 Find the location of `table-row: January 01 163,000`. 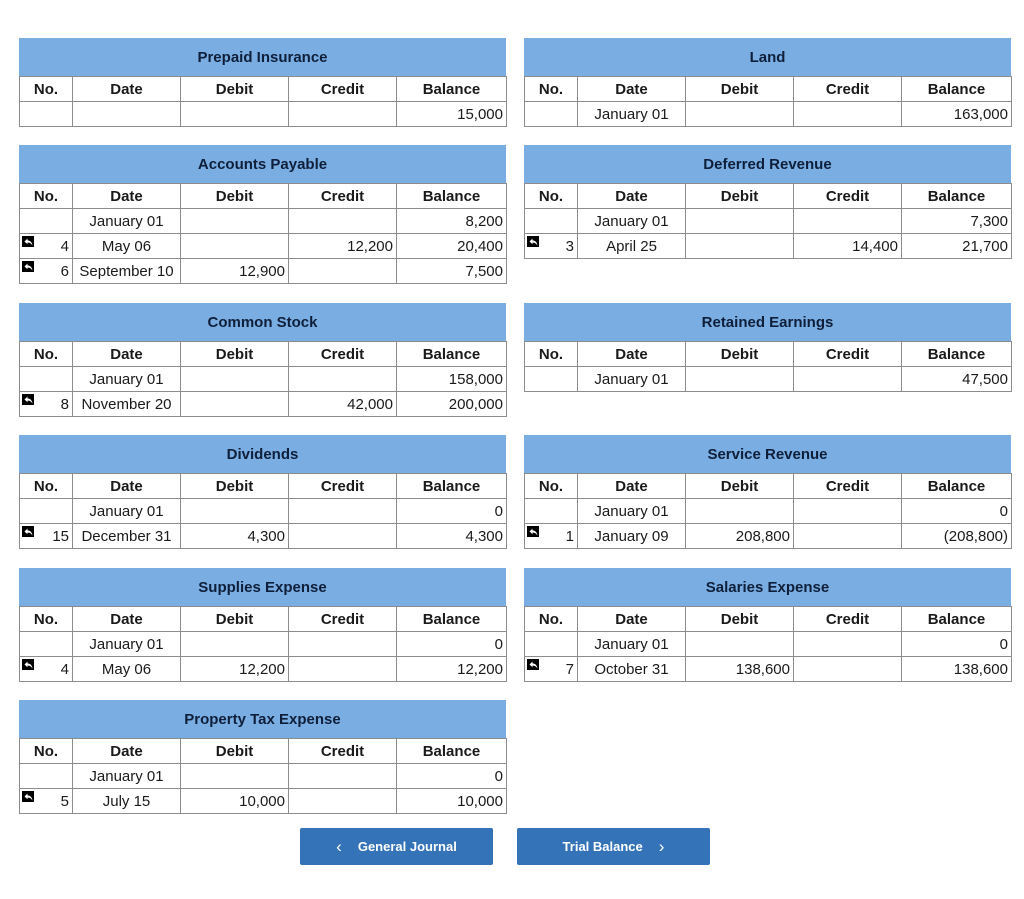

table-row: January 01 163,000 is located at coordinates (768, 114).